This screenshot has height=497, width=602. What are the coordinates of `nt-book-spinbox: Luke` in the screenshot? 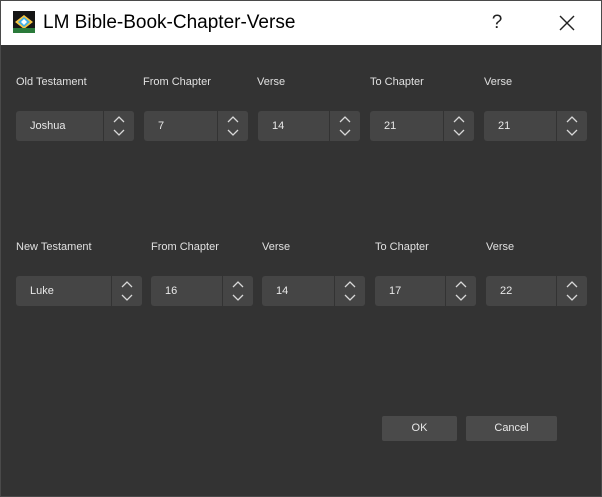 It's located at (79, 291).